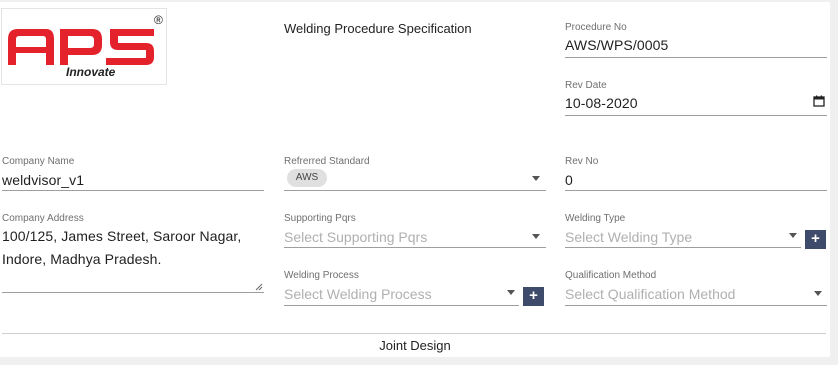 The image size is (838, 365). What do you see at coordinates (696, 190) in the screenshot?
I see `rev-no-underline` at bounding box center [696, 190].